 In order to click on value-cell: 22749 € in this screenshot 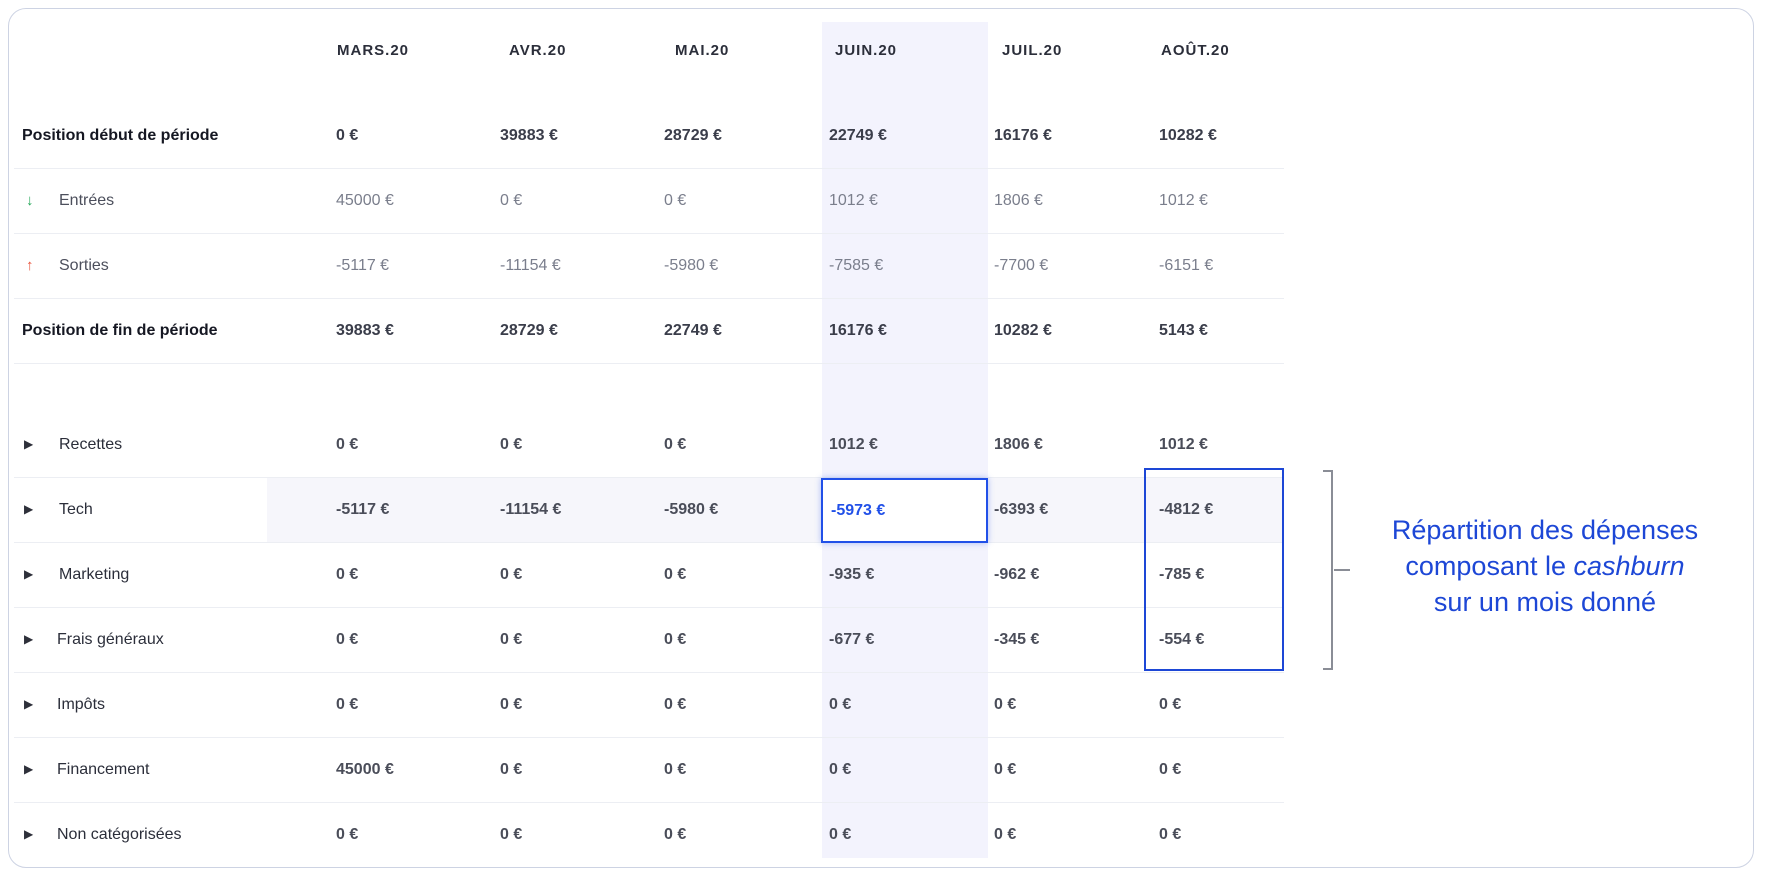, I will do `click(693, 330)`.